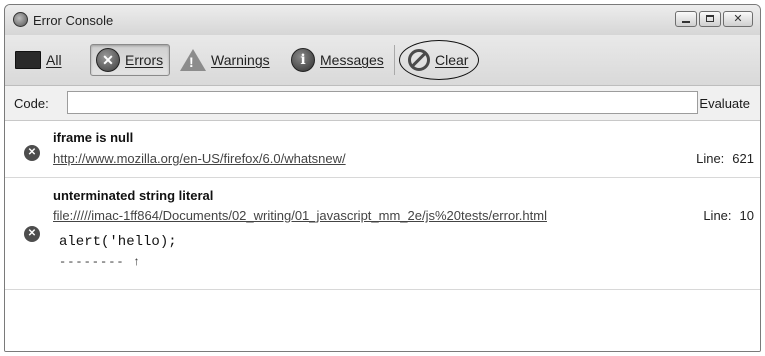 The width and height of the screenshot is (765, 356). What do you see at coordinates (738, 19) in the screenshot?
I see `close-button` at bounding box center [738, 19].